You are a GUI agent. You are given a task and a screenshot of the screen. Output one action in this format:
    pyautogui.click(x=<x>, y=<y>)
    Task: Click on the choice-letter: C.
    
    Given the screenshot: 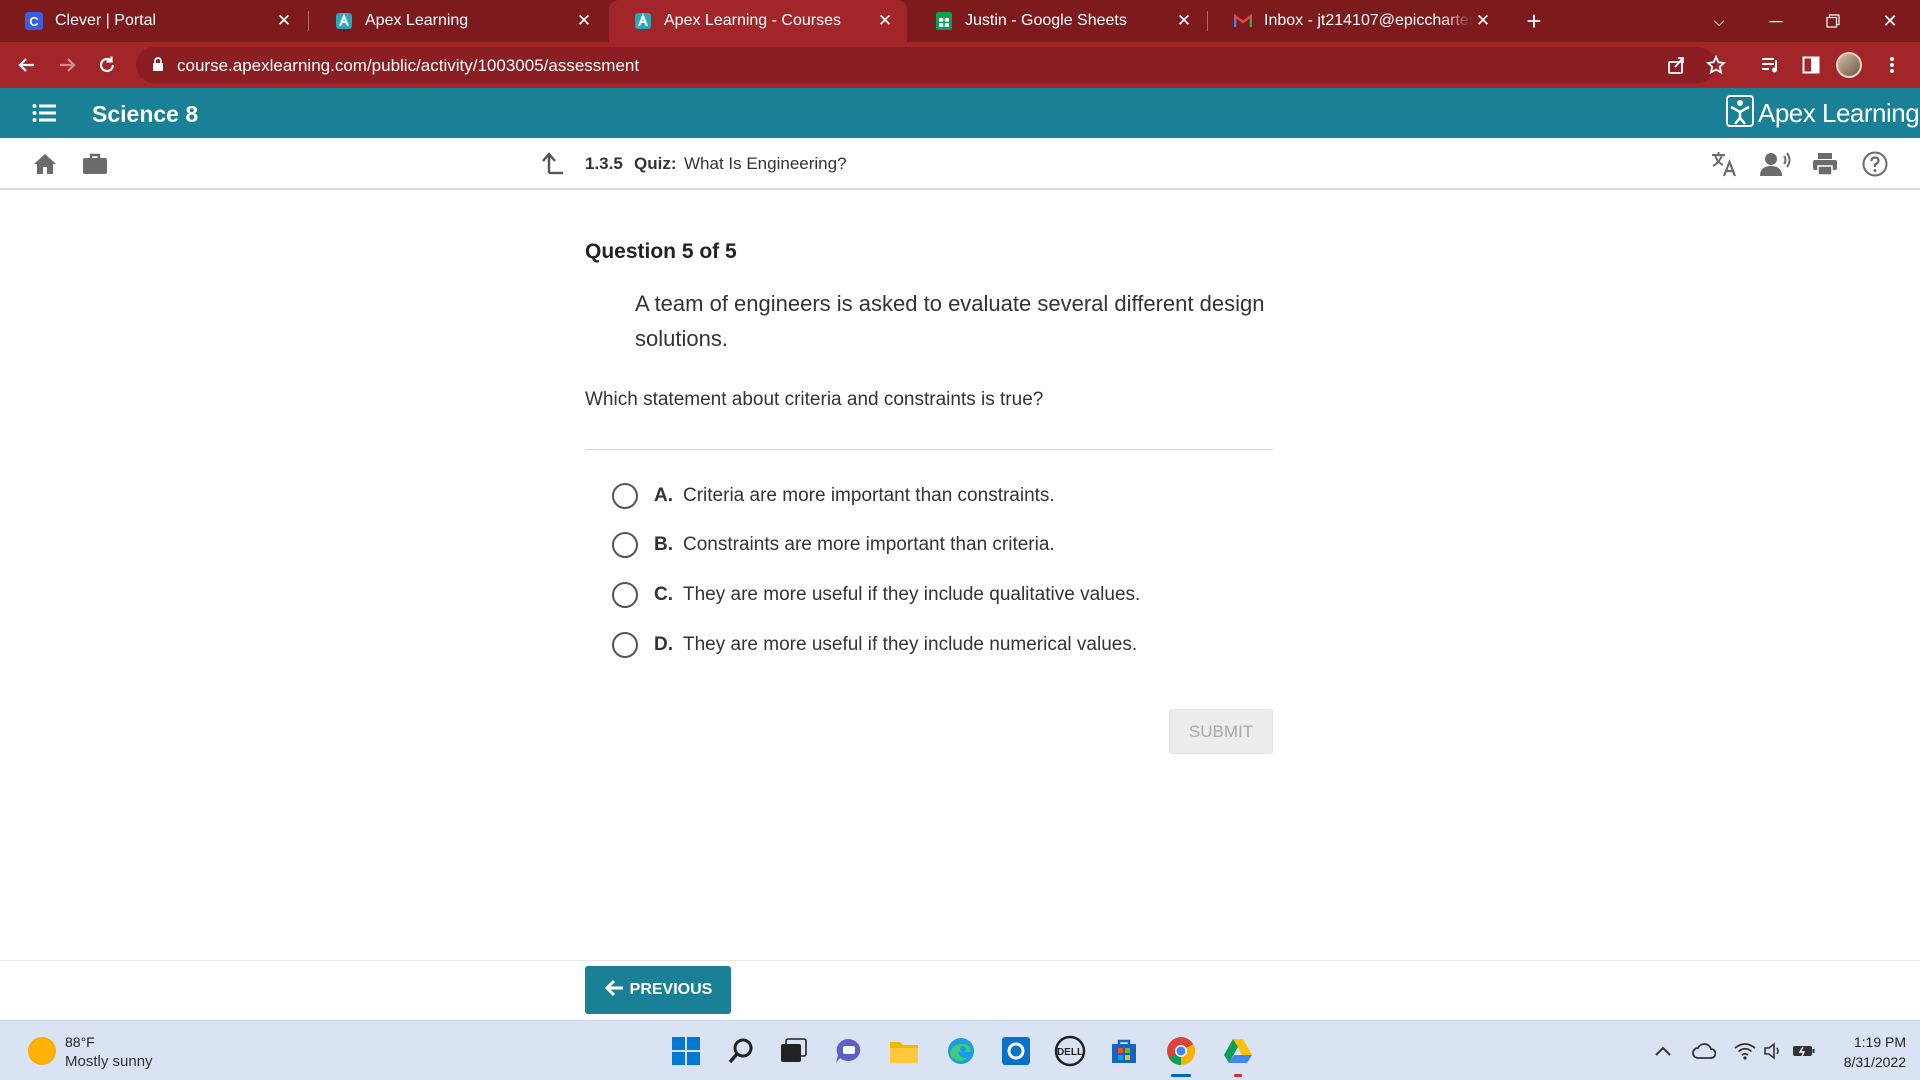 What is the action you would take?
    pyautogui.click(x=663, y=594)
    